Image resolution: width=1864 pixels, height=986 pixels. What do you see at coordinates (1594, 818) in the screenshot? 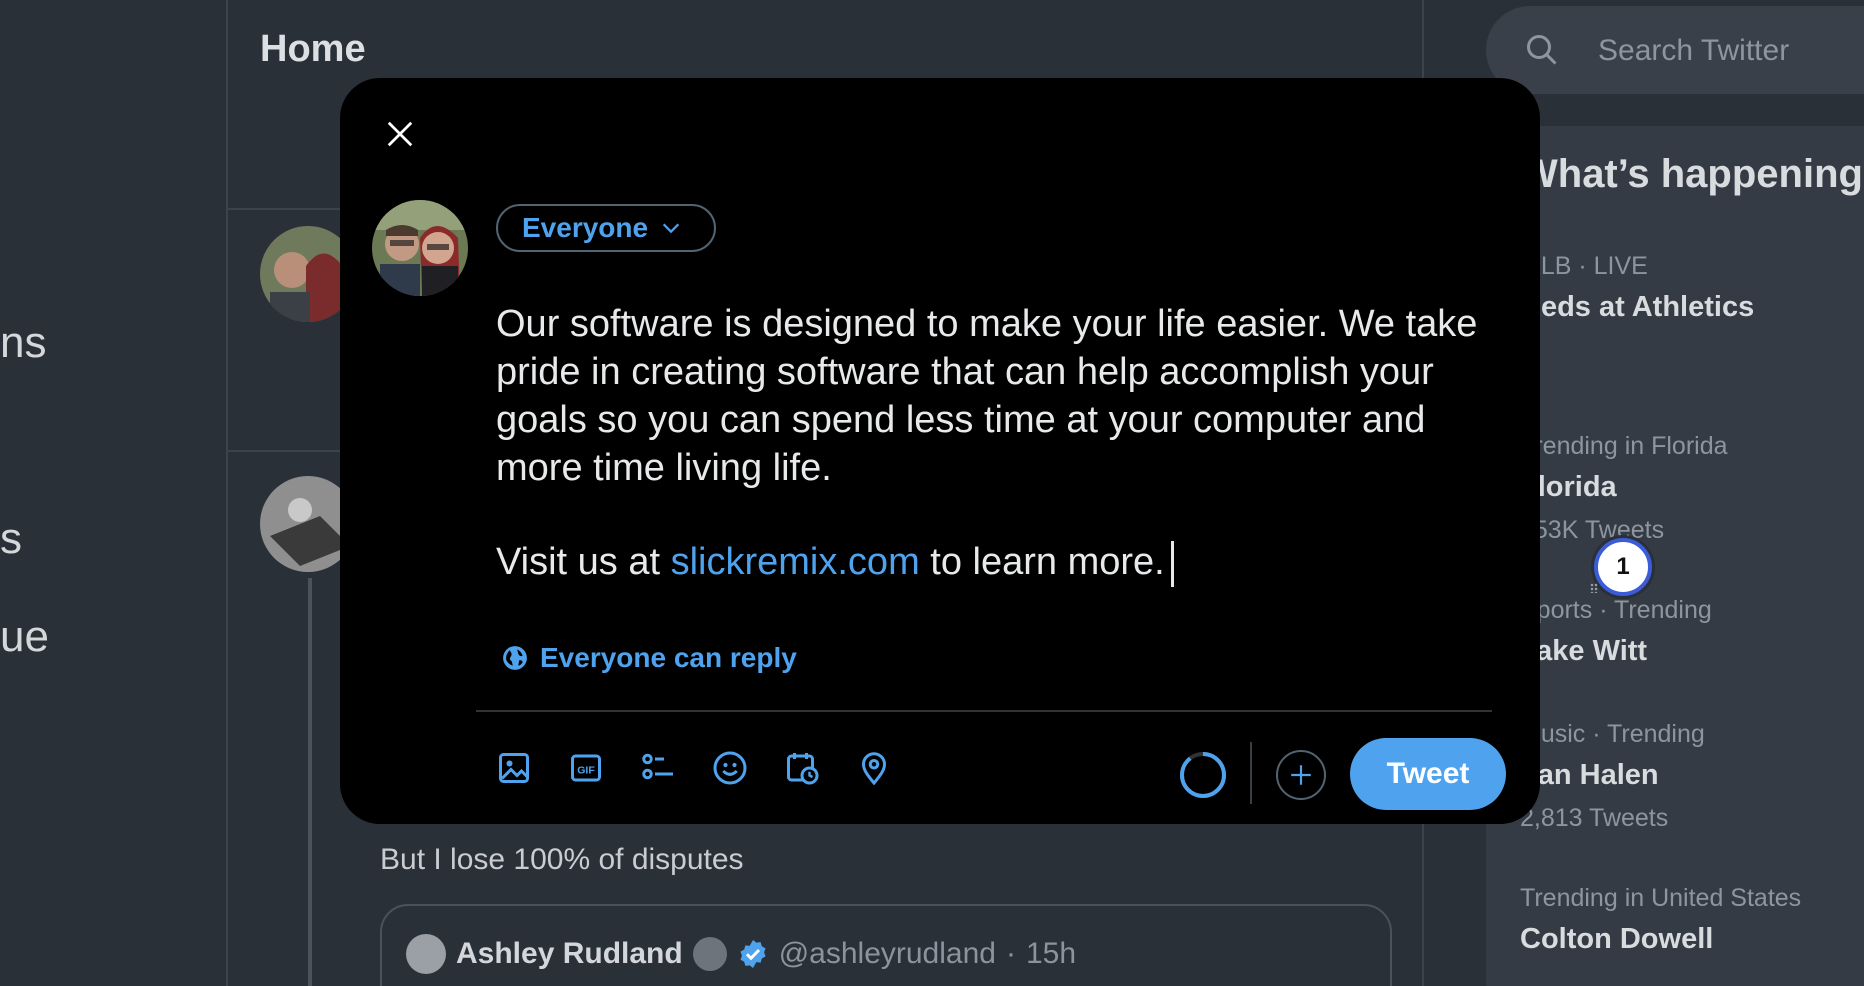
I see `trend-count: 2,813 Tweets` at bounding box center [1594, 818].